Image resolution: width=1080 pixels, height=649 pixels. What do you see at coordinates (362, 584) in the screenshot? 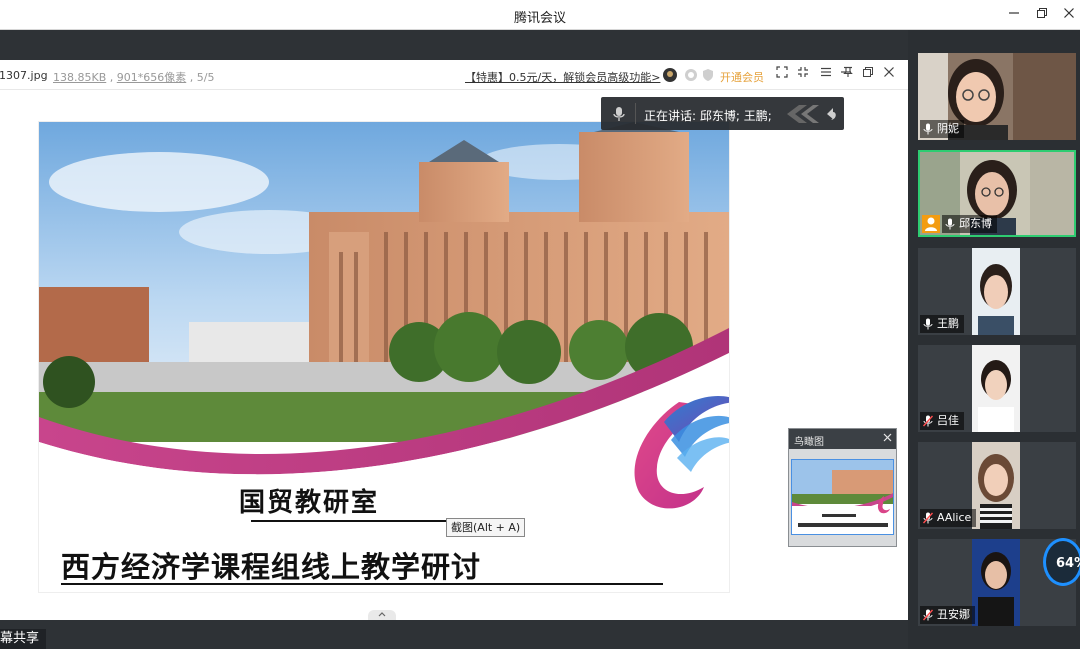
I see `slide-subtitle-underline` at bounding box center [362, 584].